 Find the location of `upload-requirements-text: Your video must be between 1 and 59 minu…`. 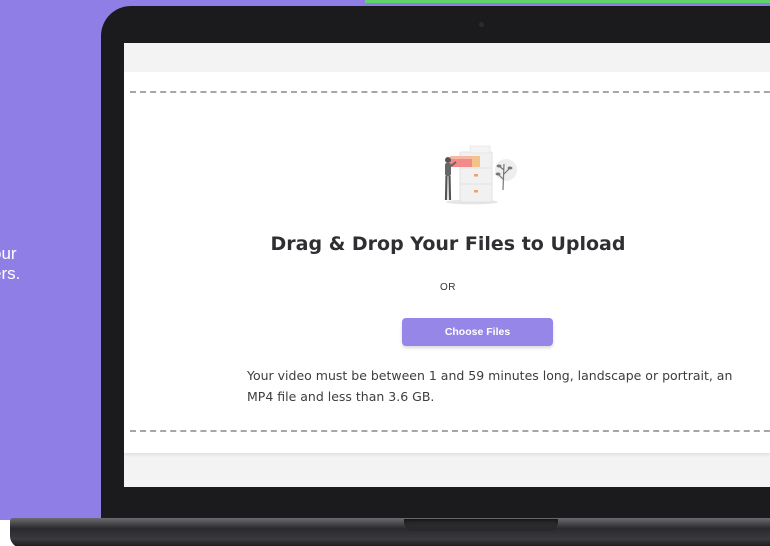

upload-requirements-text: Your video must be between 1 and 59 minu… is located at coordinates (490, 386).